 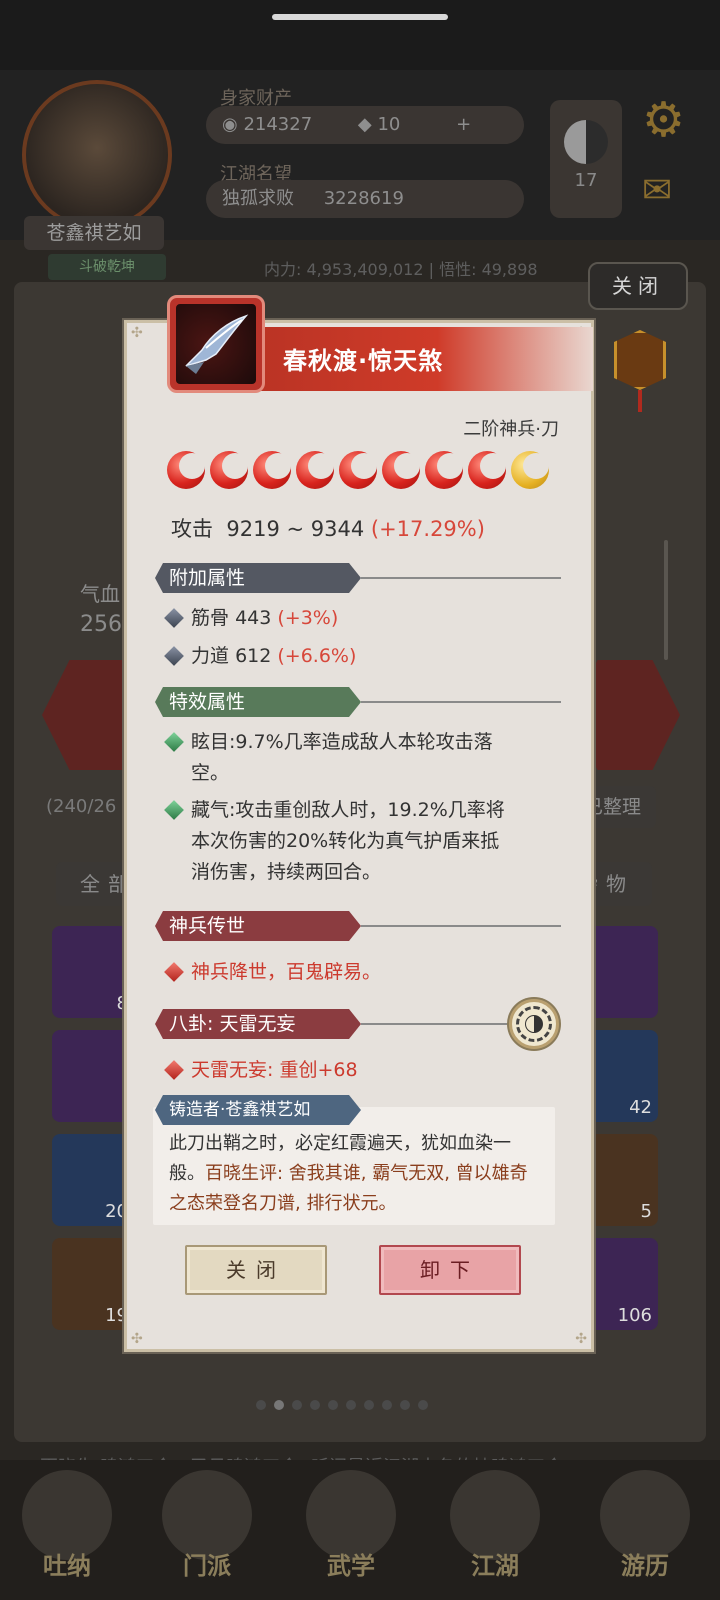 What do you see at coordinates (360, 17) in the screenshot?
I see `notch-handle` at bounding box center [360, 17].